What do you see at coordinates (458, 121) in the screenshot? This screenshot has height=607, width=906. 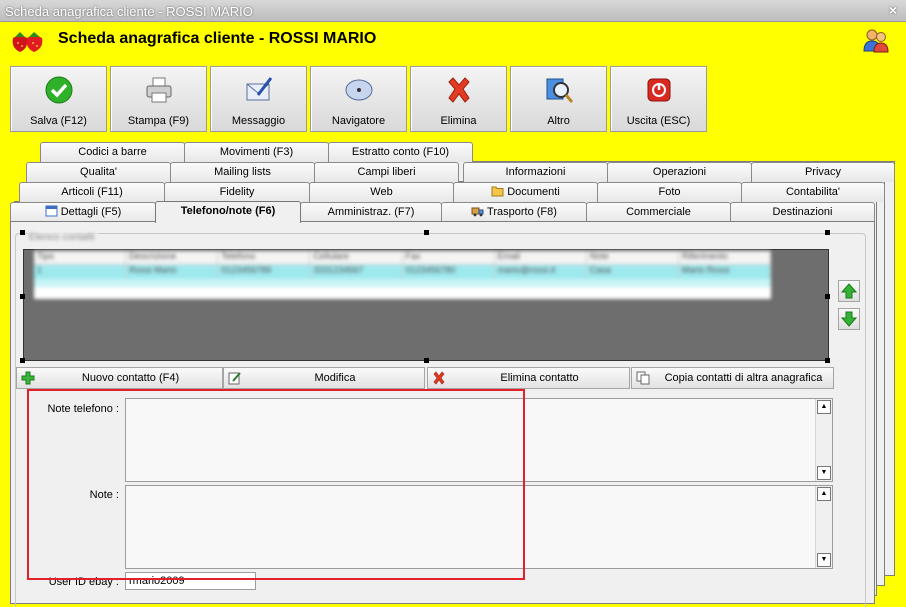 I see `delete-label: Elimina` at bounding box center [458, 121].